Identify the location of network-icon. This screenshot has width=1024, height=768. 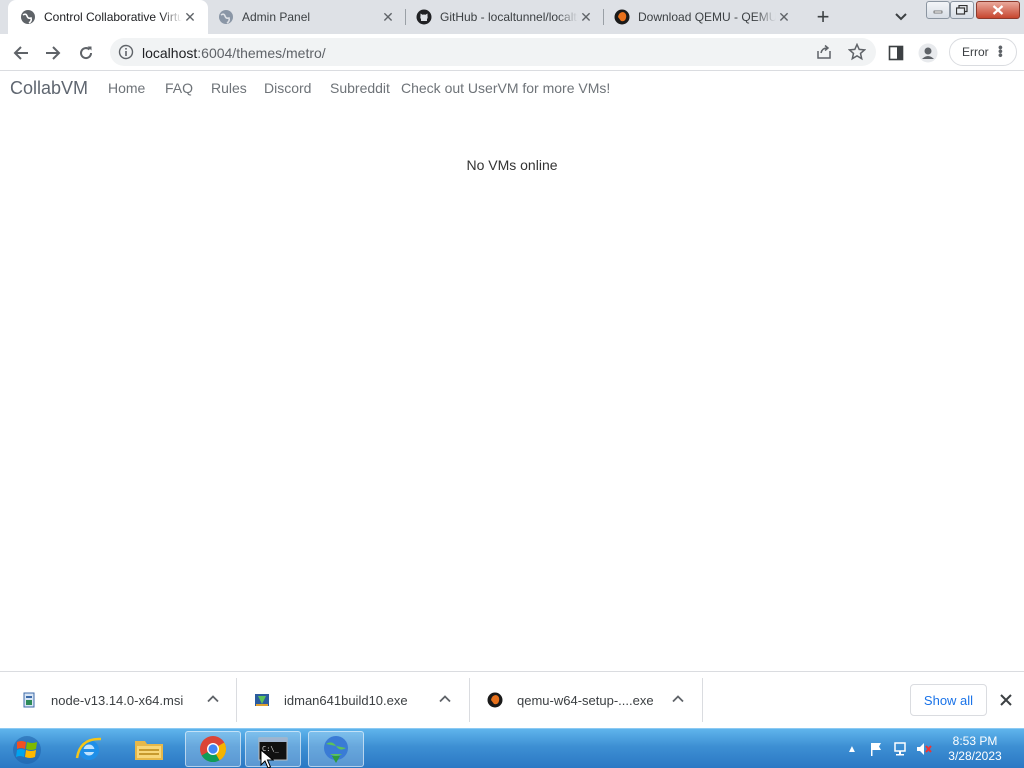
(900, 749).